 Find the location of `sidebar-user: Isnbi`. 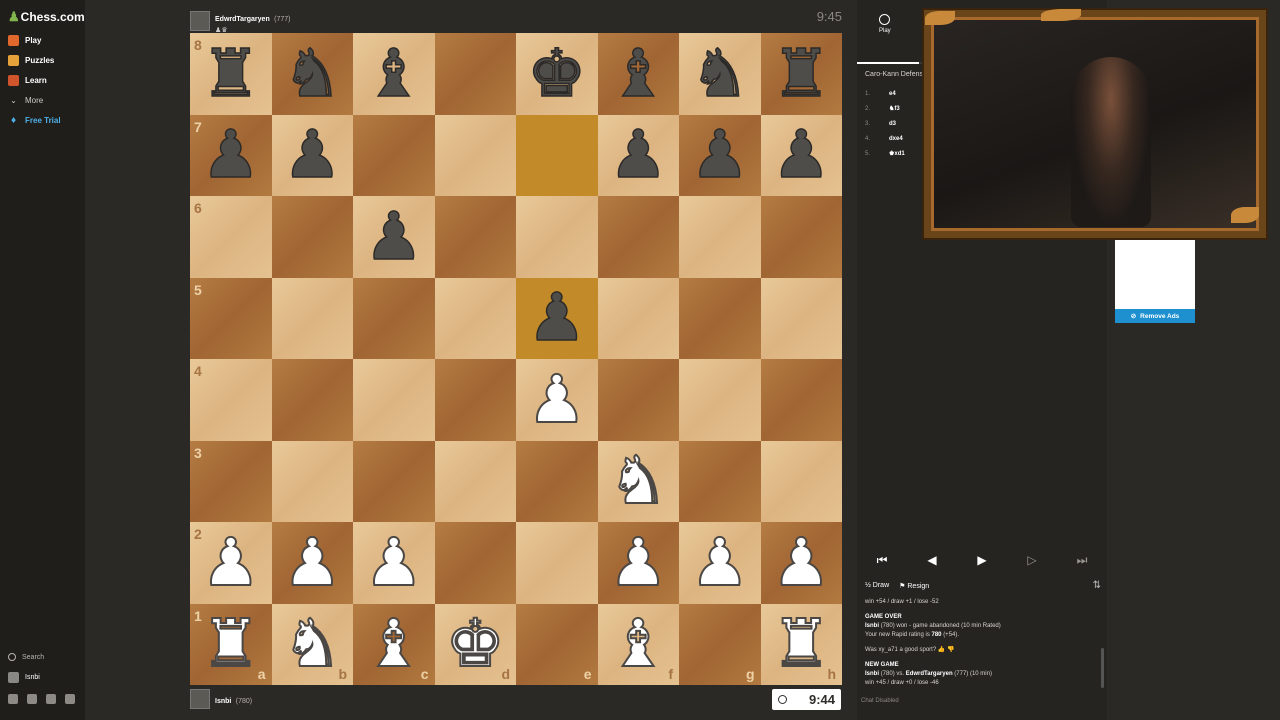

sidebar-user: Isnbi is located at coordinates (24, 677).